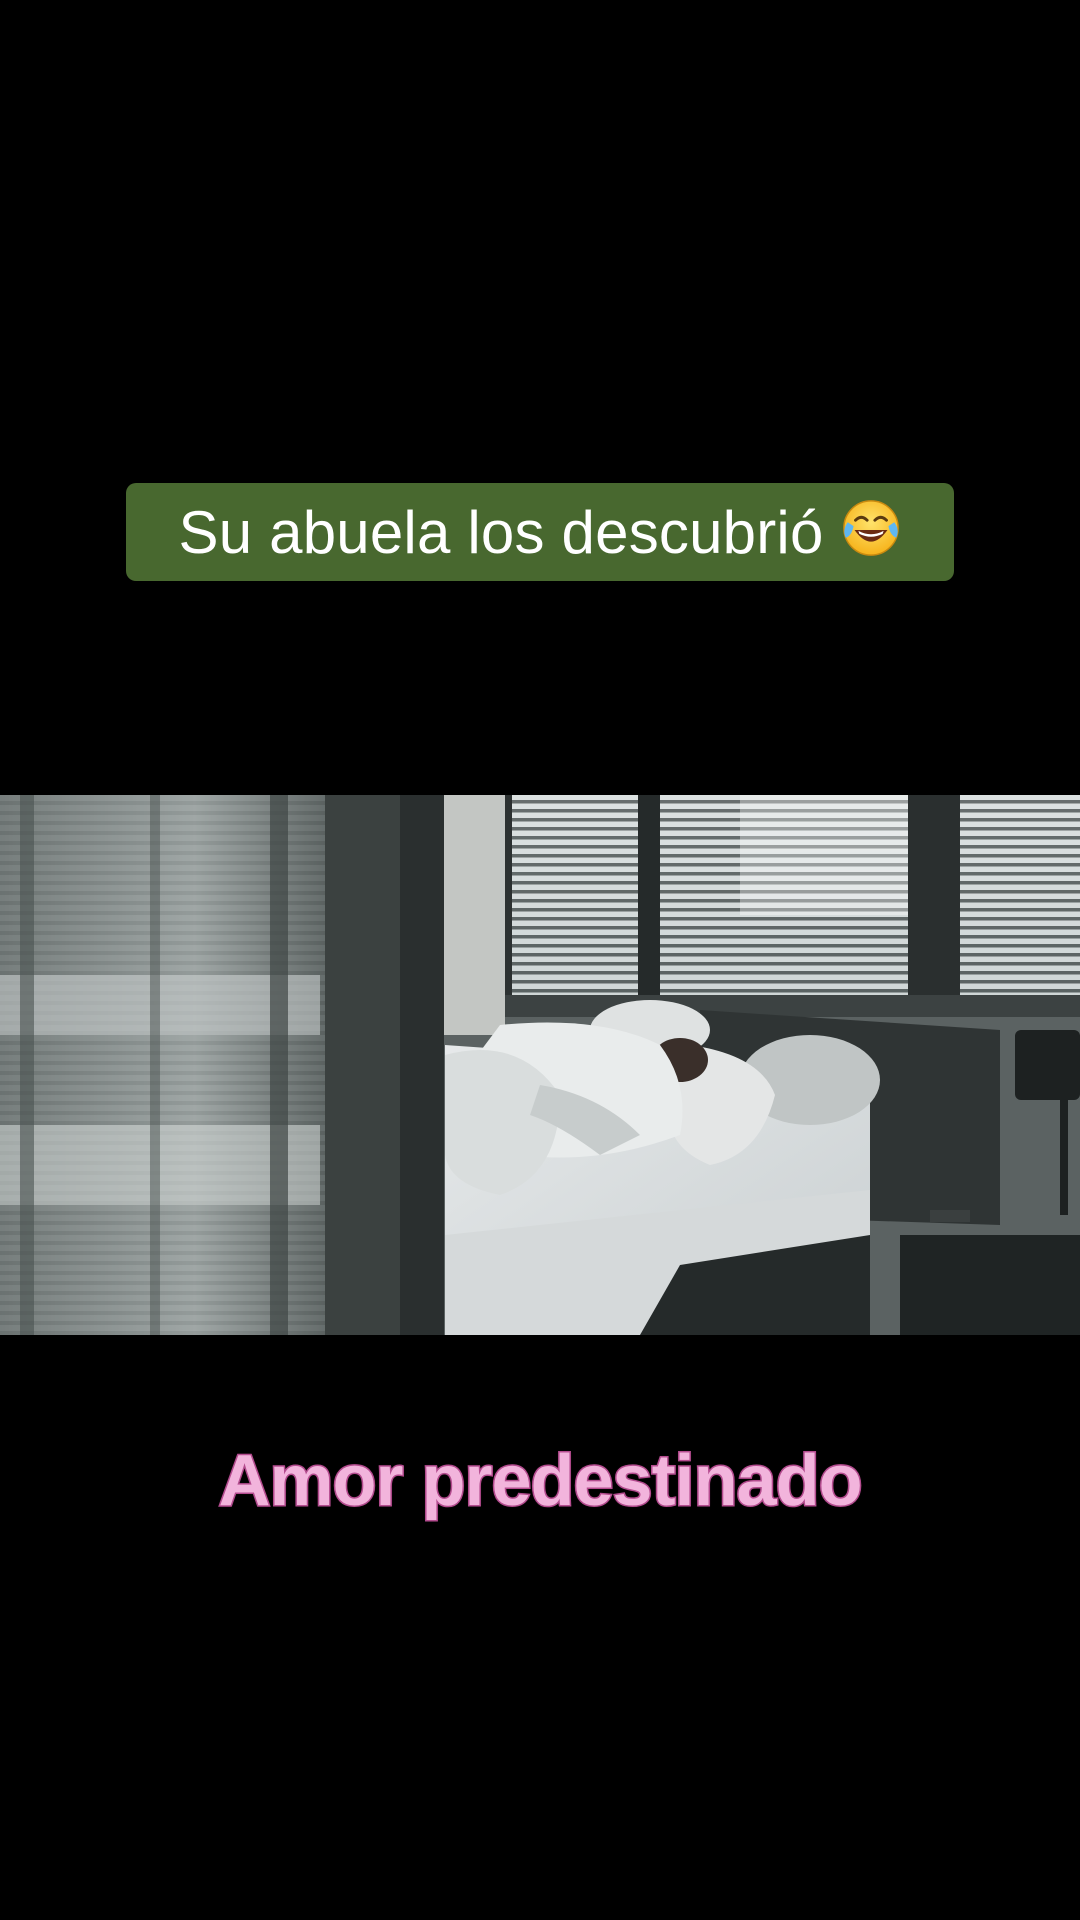 The height and width of the screenshot is (1920, 1080). I want to click on caption-text: Su abuela los descubrió, so click(501, 532).